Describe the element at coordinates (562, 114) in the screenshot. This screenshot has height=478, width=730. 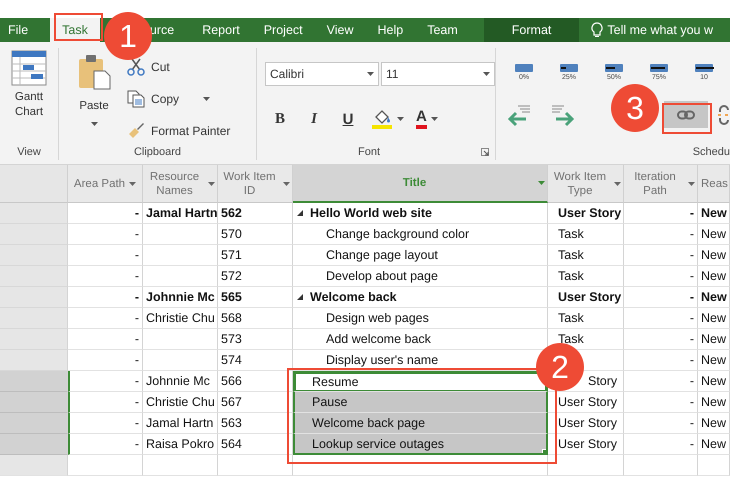
I see `indent-arrow-icon` at that location.